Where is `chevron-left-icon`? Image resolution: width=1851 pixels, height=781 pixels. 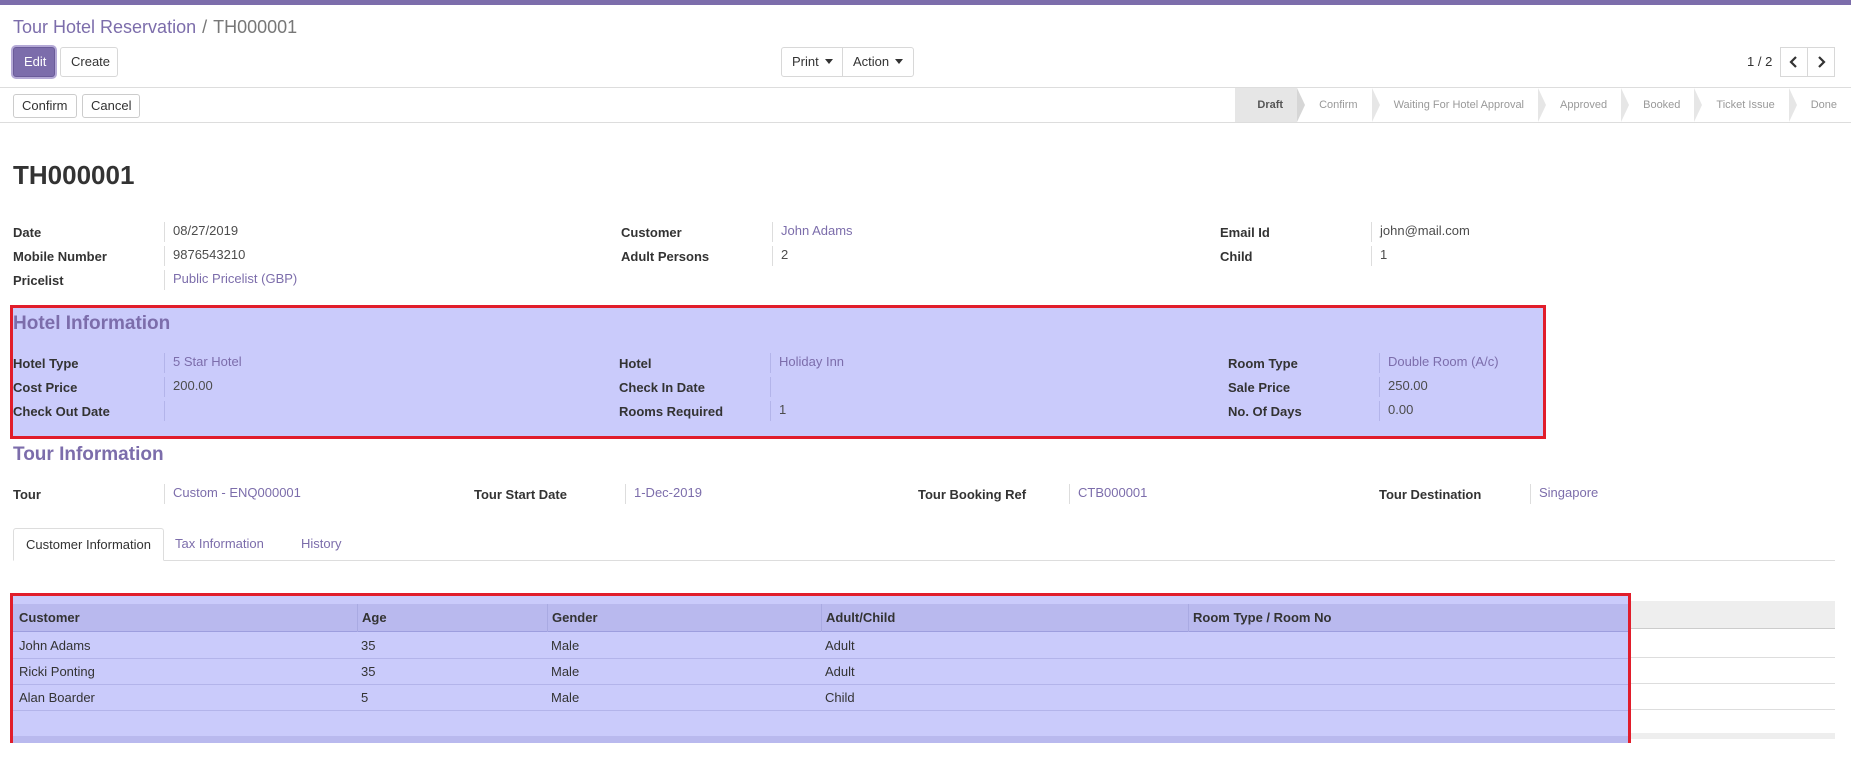 chevron-left-icon is located at coordinates (1793, 62).